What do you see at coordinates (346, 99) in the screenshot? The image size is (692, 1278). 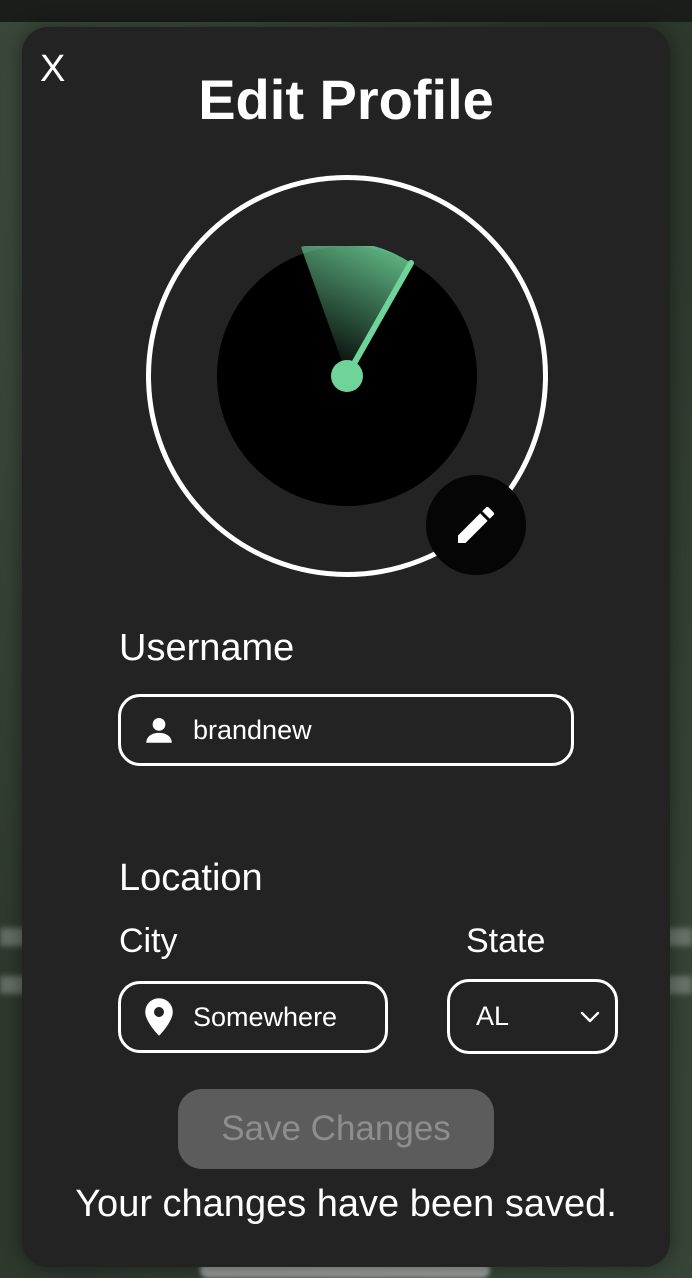 I see `modal-title: Edit Profile` at bounding box center [346, 99].